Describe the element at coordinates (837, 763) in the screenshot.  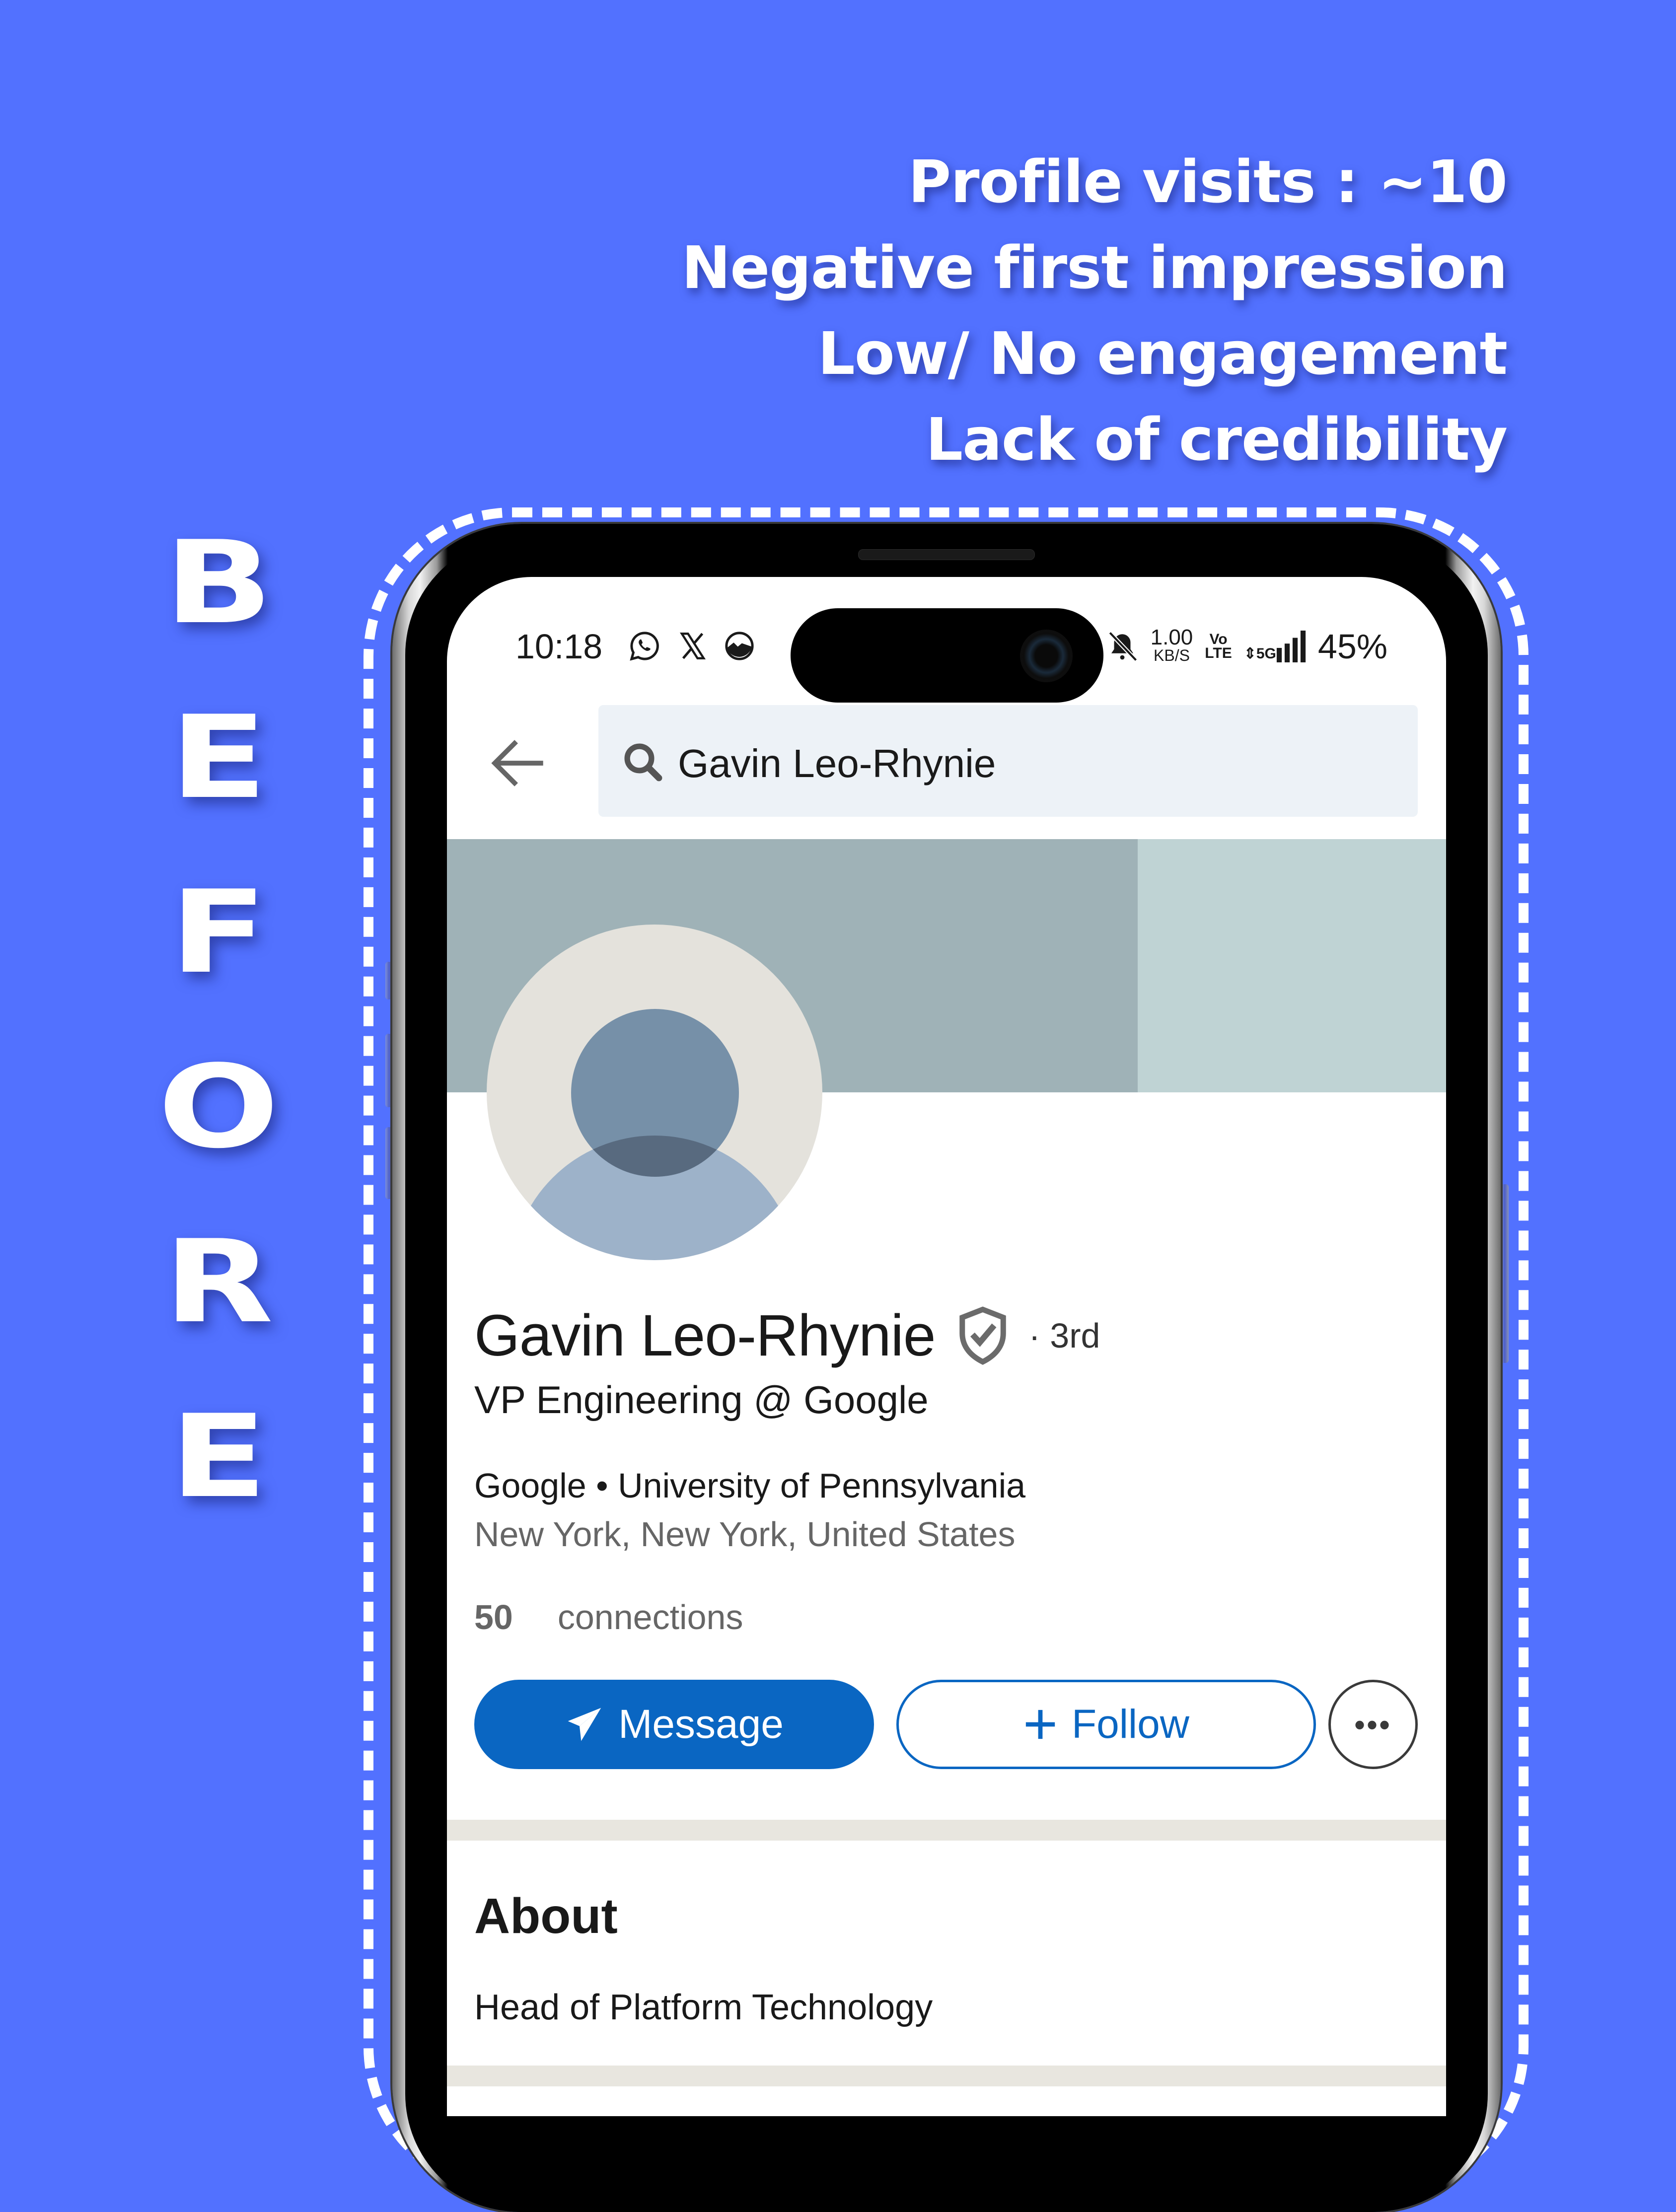
I see `search-query: Gavin Leo-Rhynie` at that location.